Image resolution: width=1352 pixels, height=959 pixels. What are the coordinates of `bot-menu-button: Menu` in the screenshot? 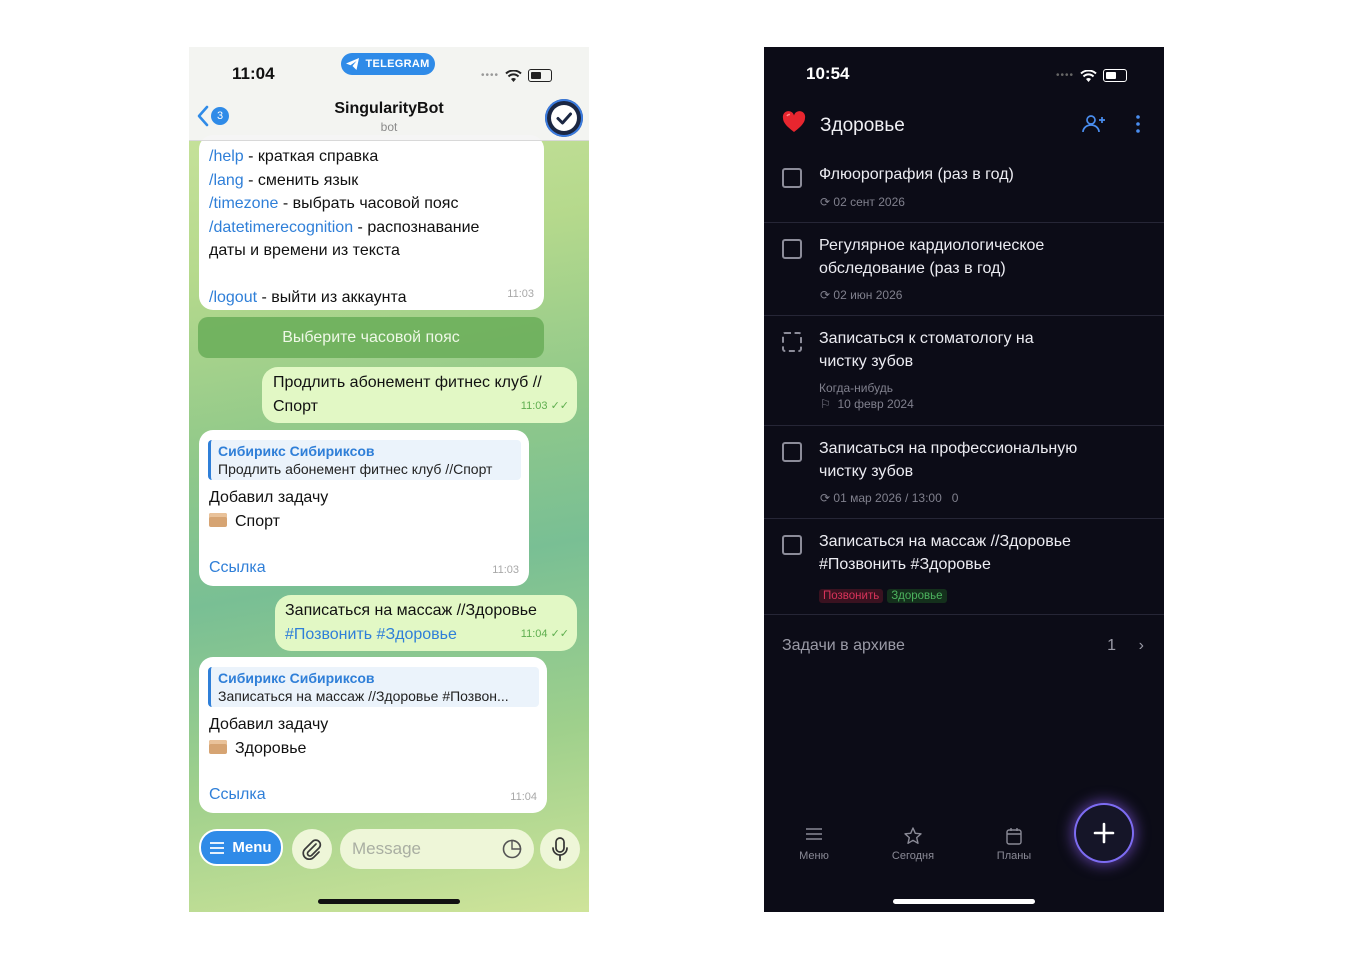 It's located at (241, 847).